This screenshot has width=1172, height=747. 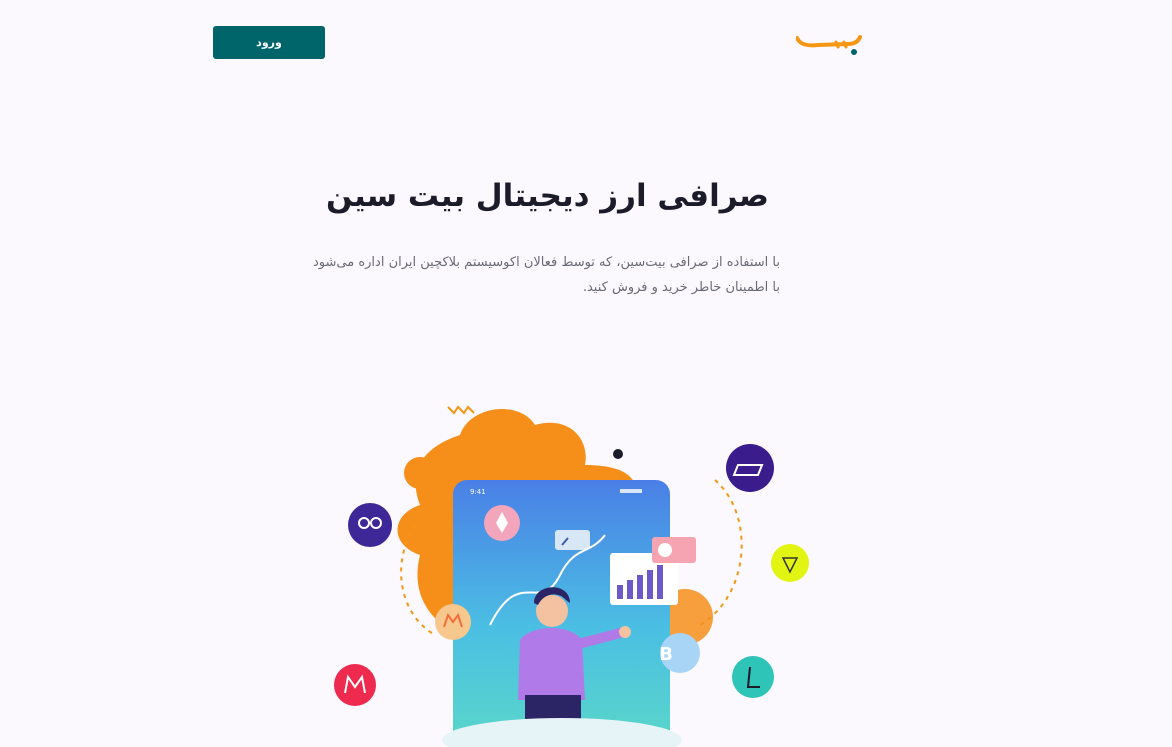 I want to click on squiggle-decoration, so click(x=461, y=410).